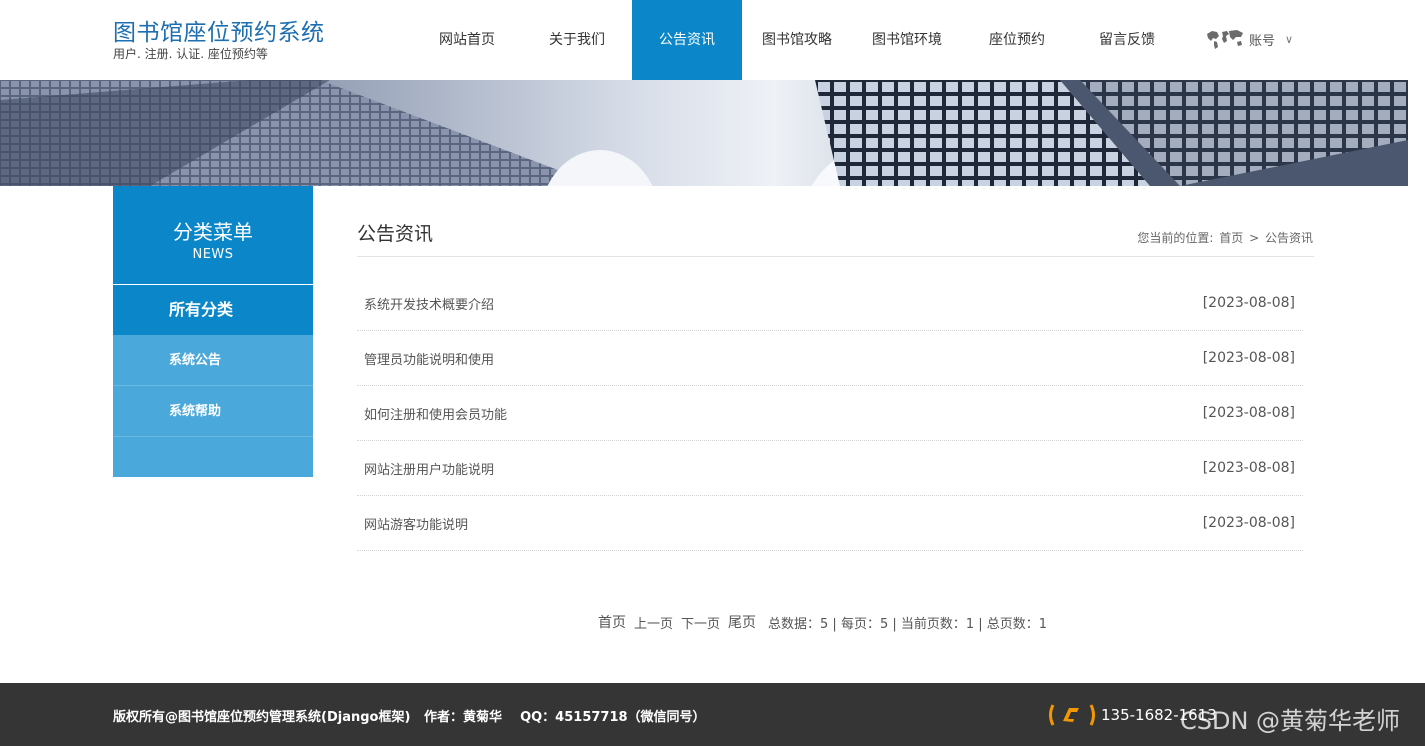  Describe the element at coordinates (653, 622) in the screenshot. I see `pager-prev-link: 上一页` at that location.